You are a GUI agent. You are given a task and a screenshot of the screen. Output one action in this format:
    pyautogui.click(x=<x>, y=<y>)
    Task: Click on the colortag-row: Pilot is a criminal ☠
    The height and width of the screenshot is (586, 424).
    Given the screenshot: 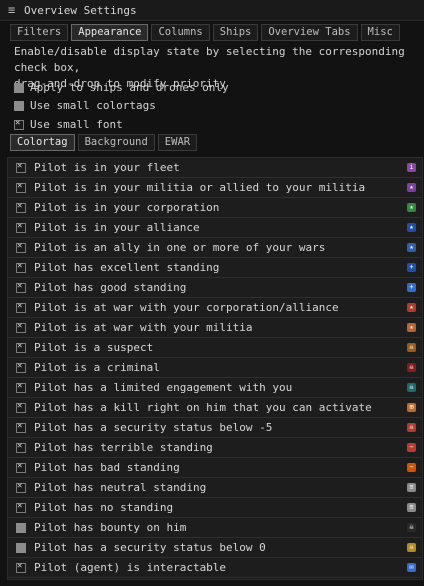 What is the action you would take?
    pyautogui.click(x=215, y=368)
    